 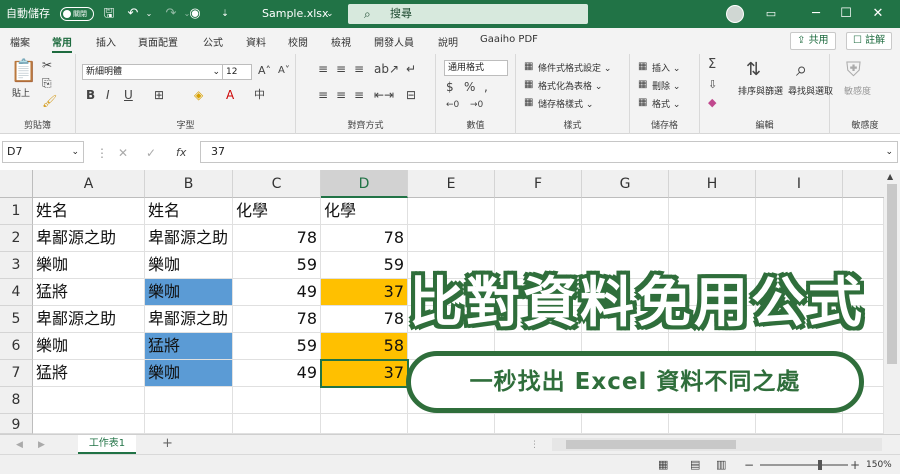 I want to click on formula-input: 37 ⌄, so click(x=549, y=152).